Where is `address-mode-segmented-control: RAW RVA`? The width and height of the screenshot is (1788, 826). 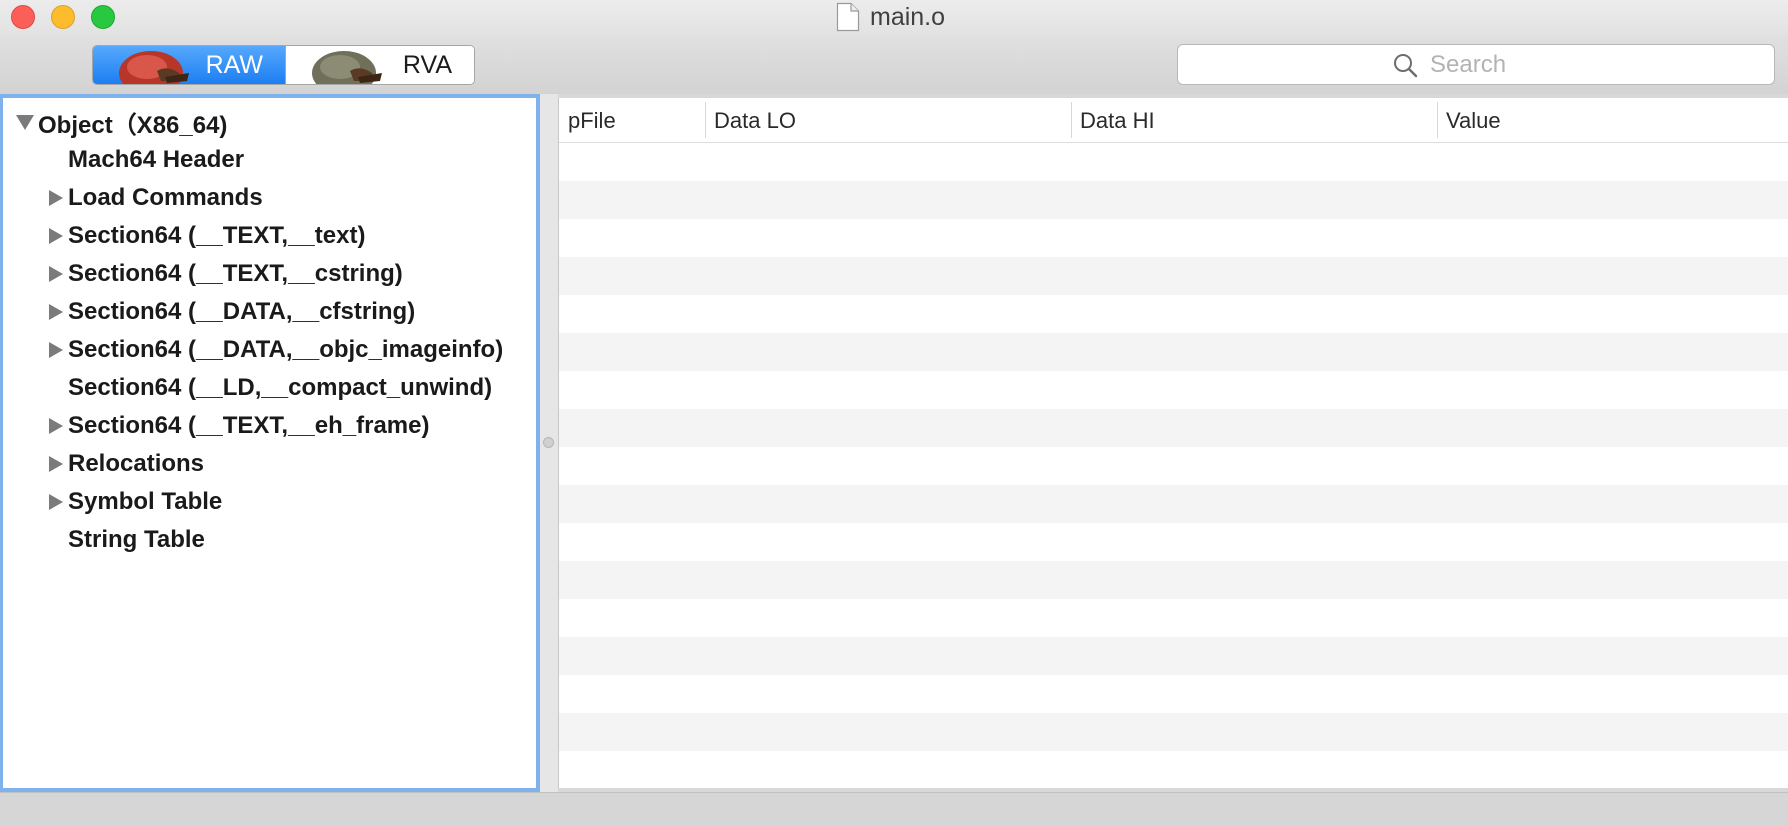
address-mode-segmented-control: RAW RVA is located at coordinates (283, 65).